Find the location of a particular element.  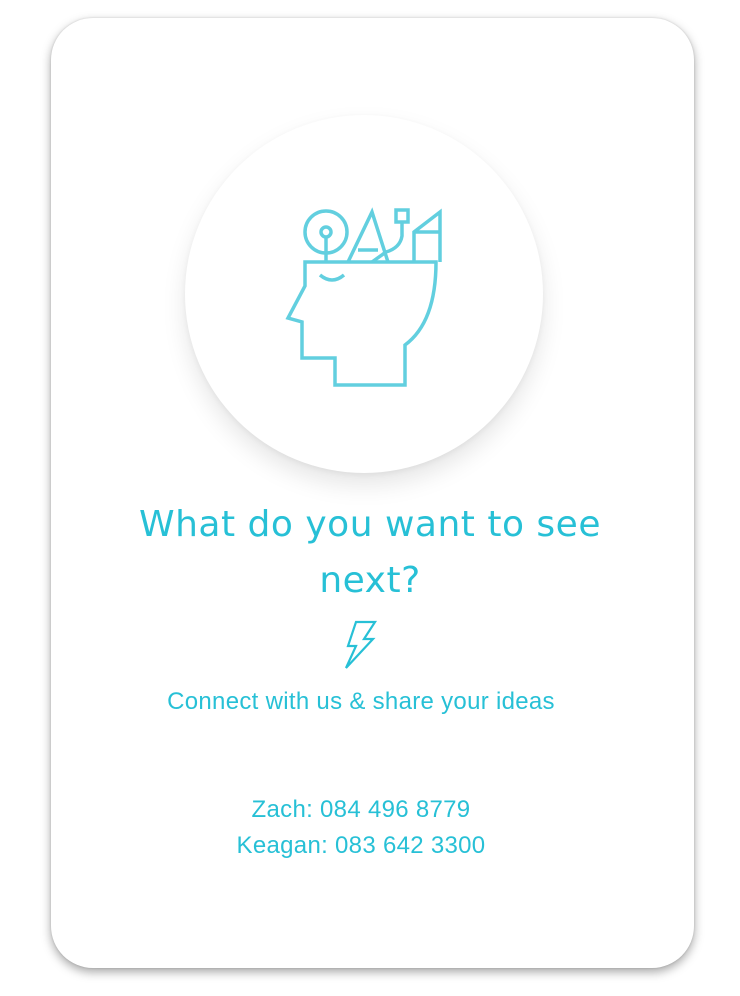

share-ideas-text: Connect with us & share your ideas is located at coordinates (361, 701).